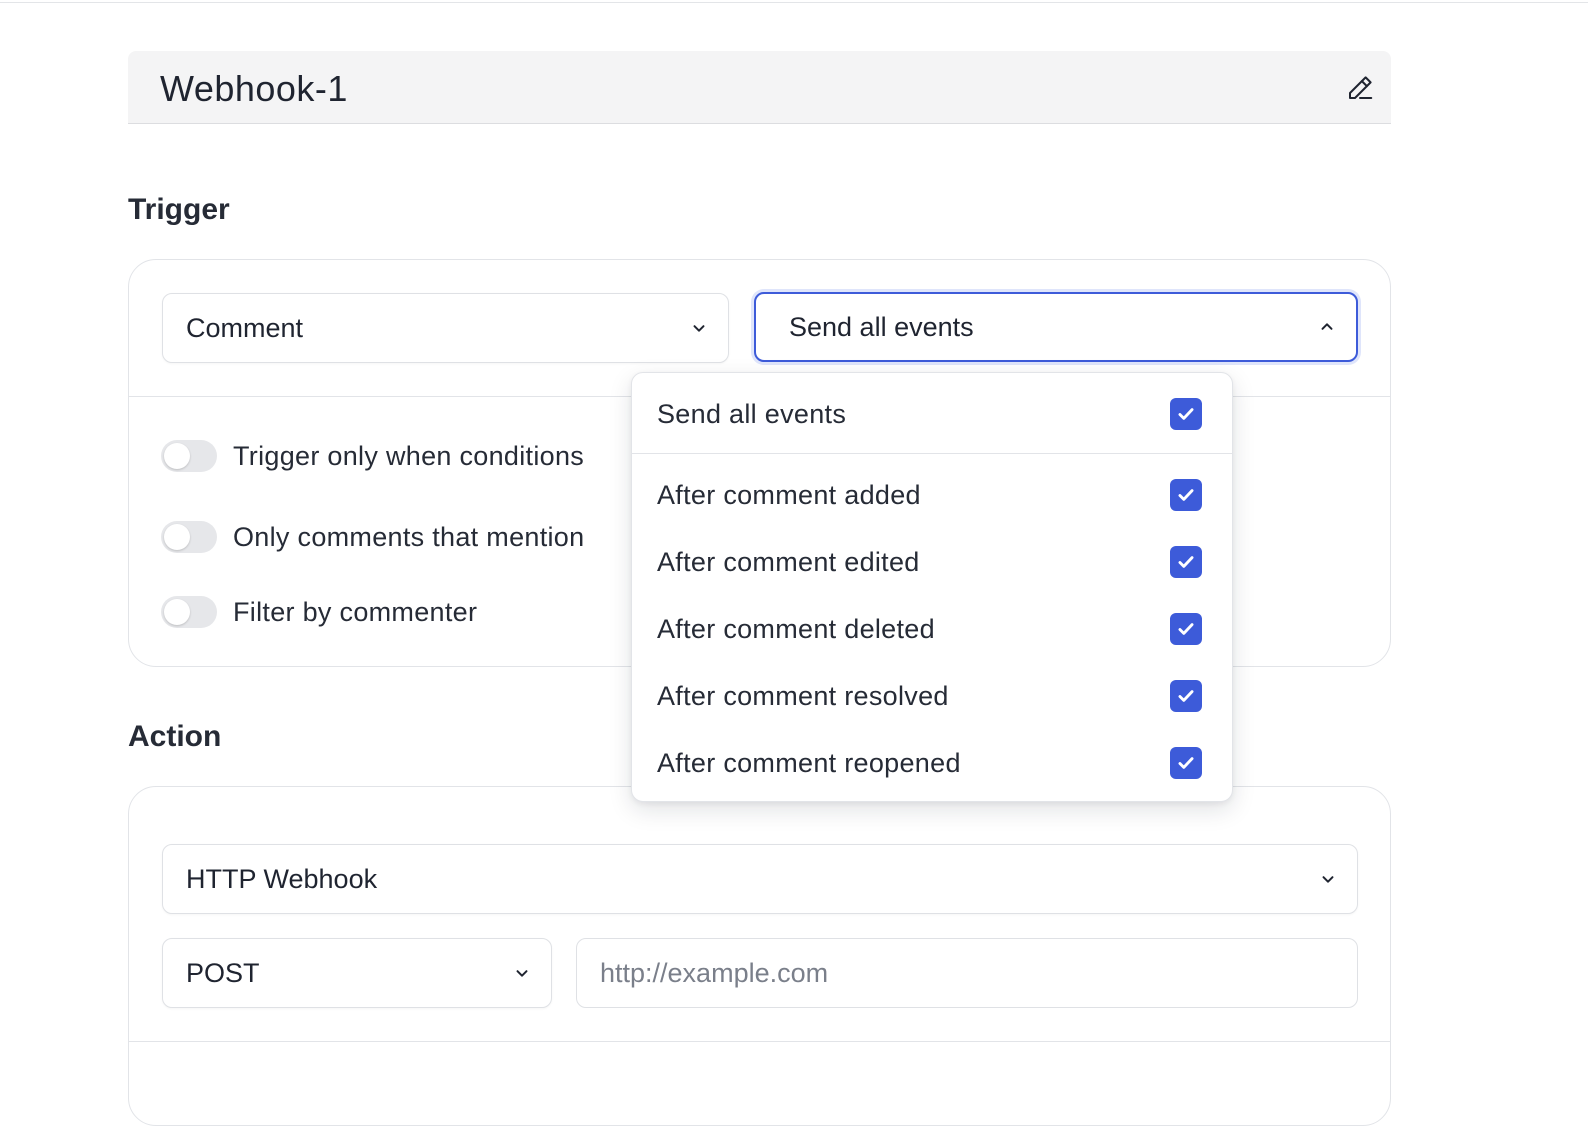 The image size is (1588, 1126). I want to click on menu-item-comment-resolved: After comment resolved, so click(932, 696).